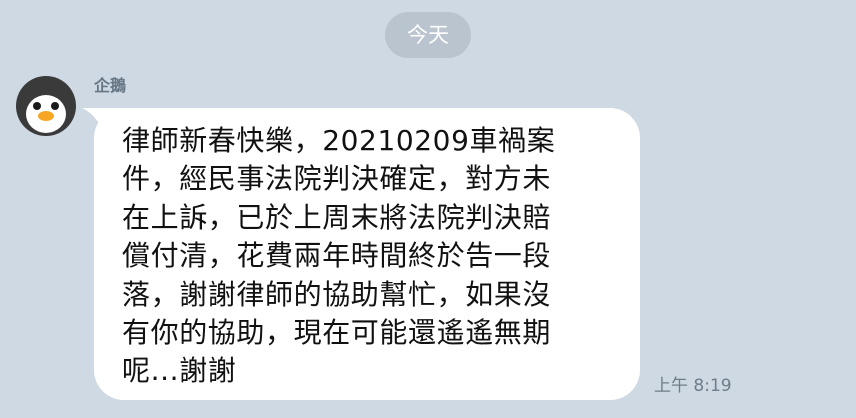 This screenshot has height=418, width=856. Describe the element at coordinates (428, 35) in the screenshot. I see `date-divider: 今天` at that location.